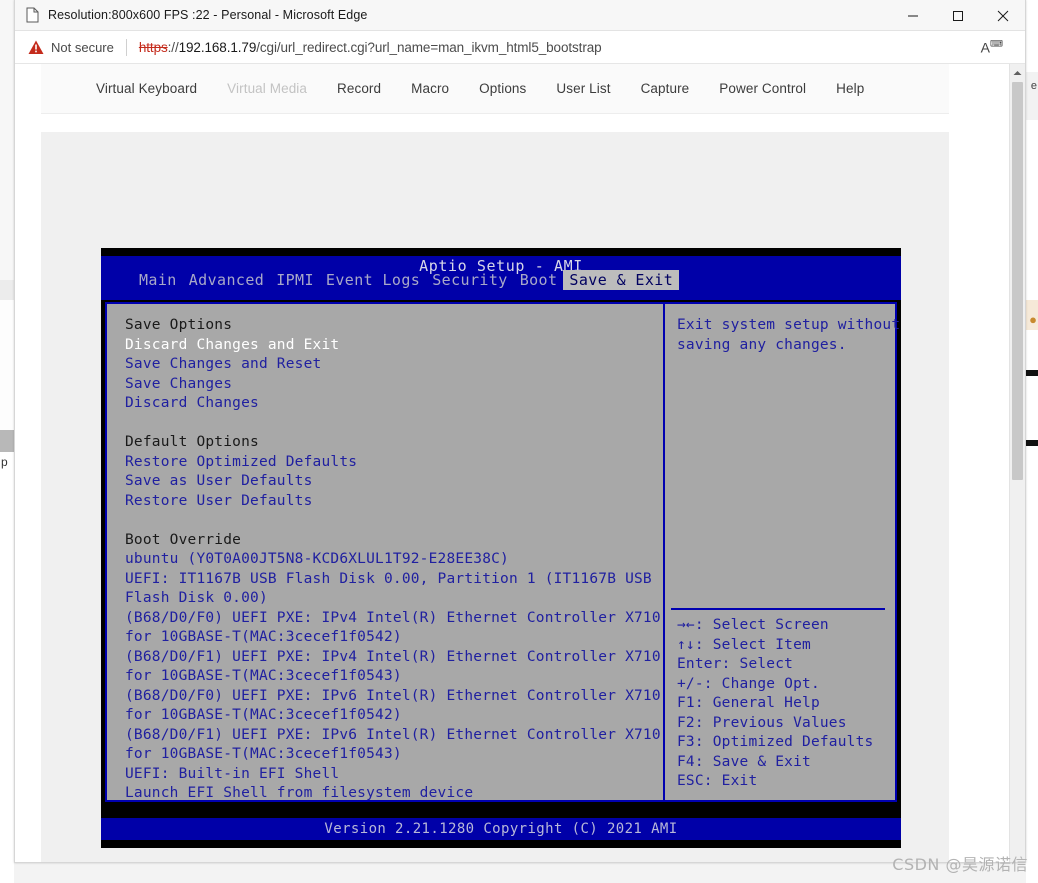 The width and height of the screenshot is (1038, 883). I want to click on bios-help-divider, so click(778, 609).